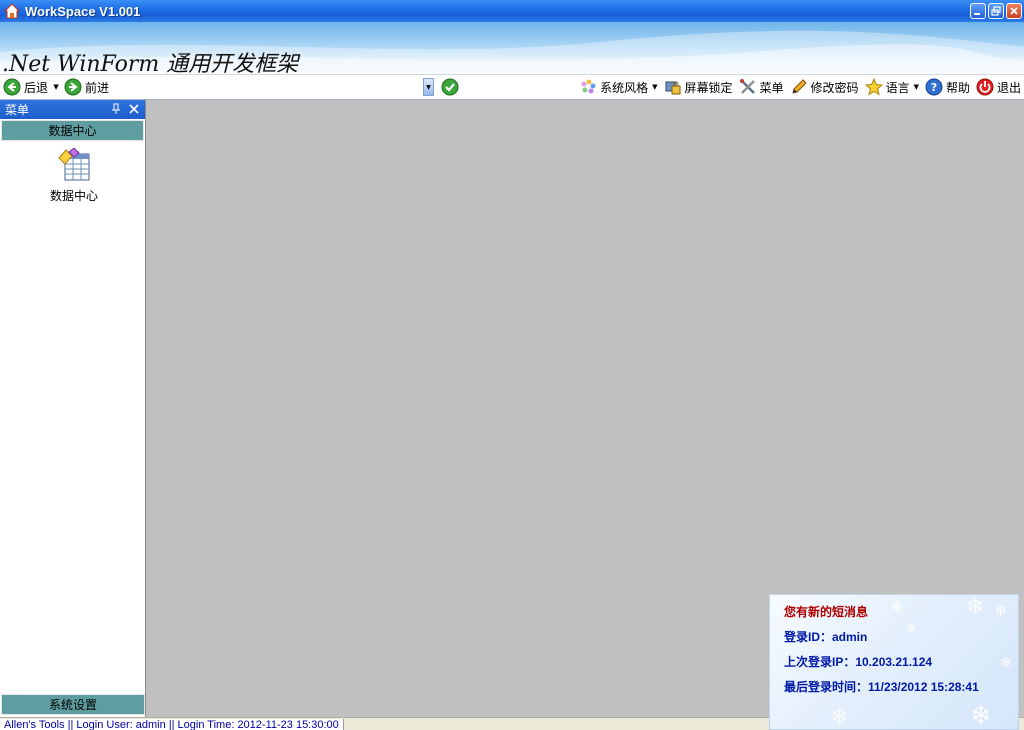 This screenshot has height=730, width=1024. Describe the element at coordinates (12, 87) in the screenshot. I see `back-arrow-icon` at that location.